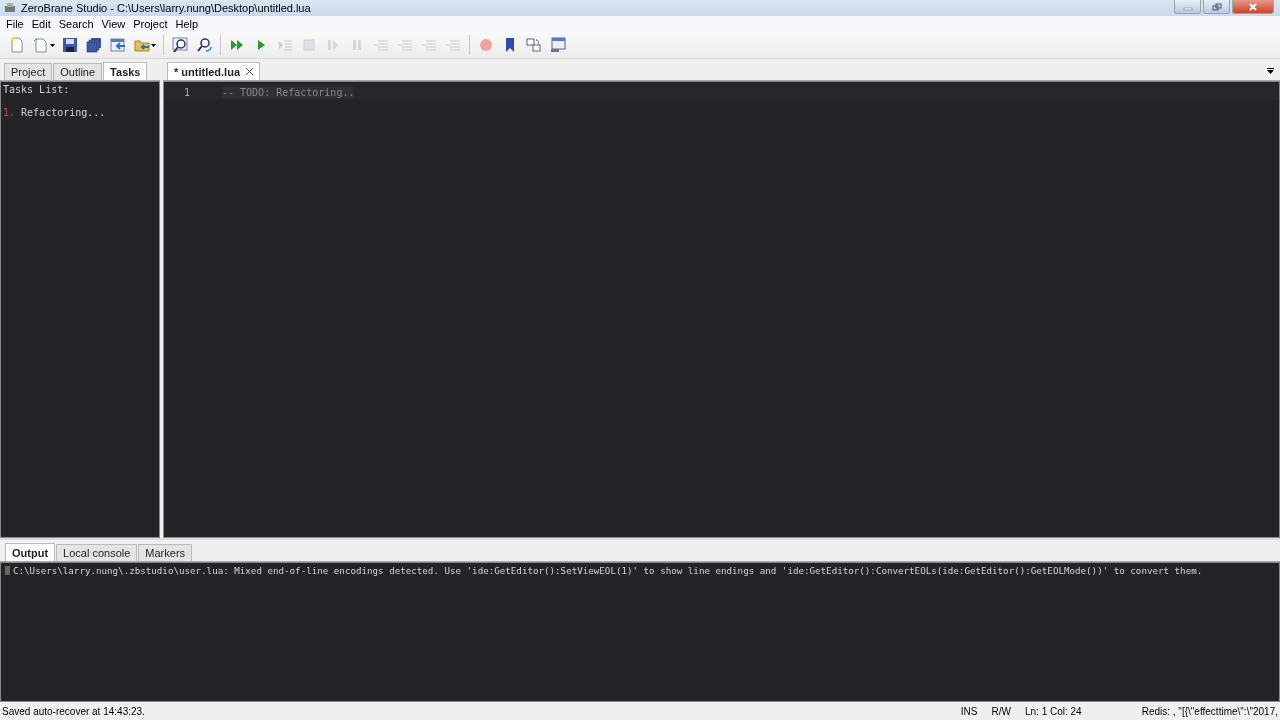 The height and width of the screenshot is (720, 1280). Describe the element at coordinates (37, 89) in the screenshot. I see `tasks-heading: Tasks List:` at that location.